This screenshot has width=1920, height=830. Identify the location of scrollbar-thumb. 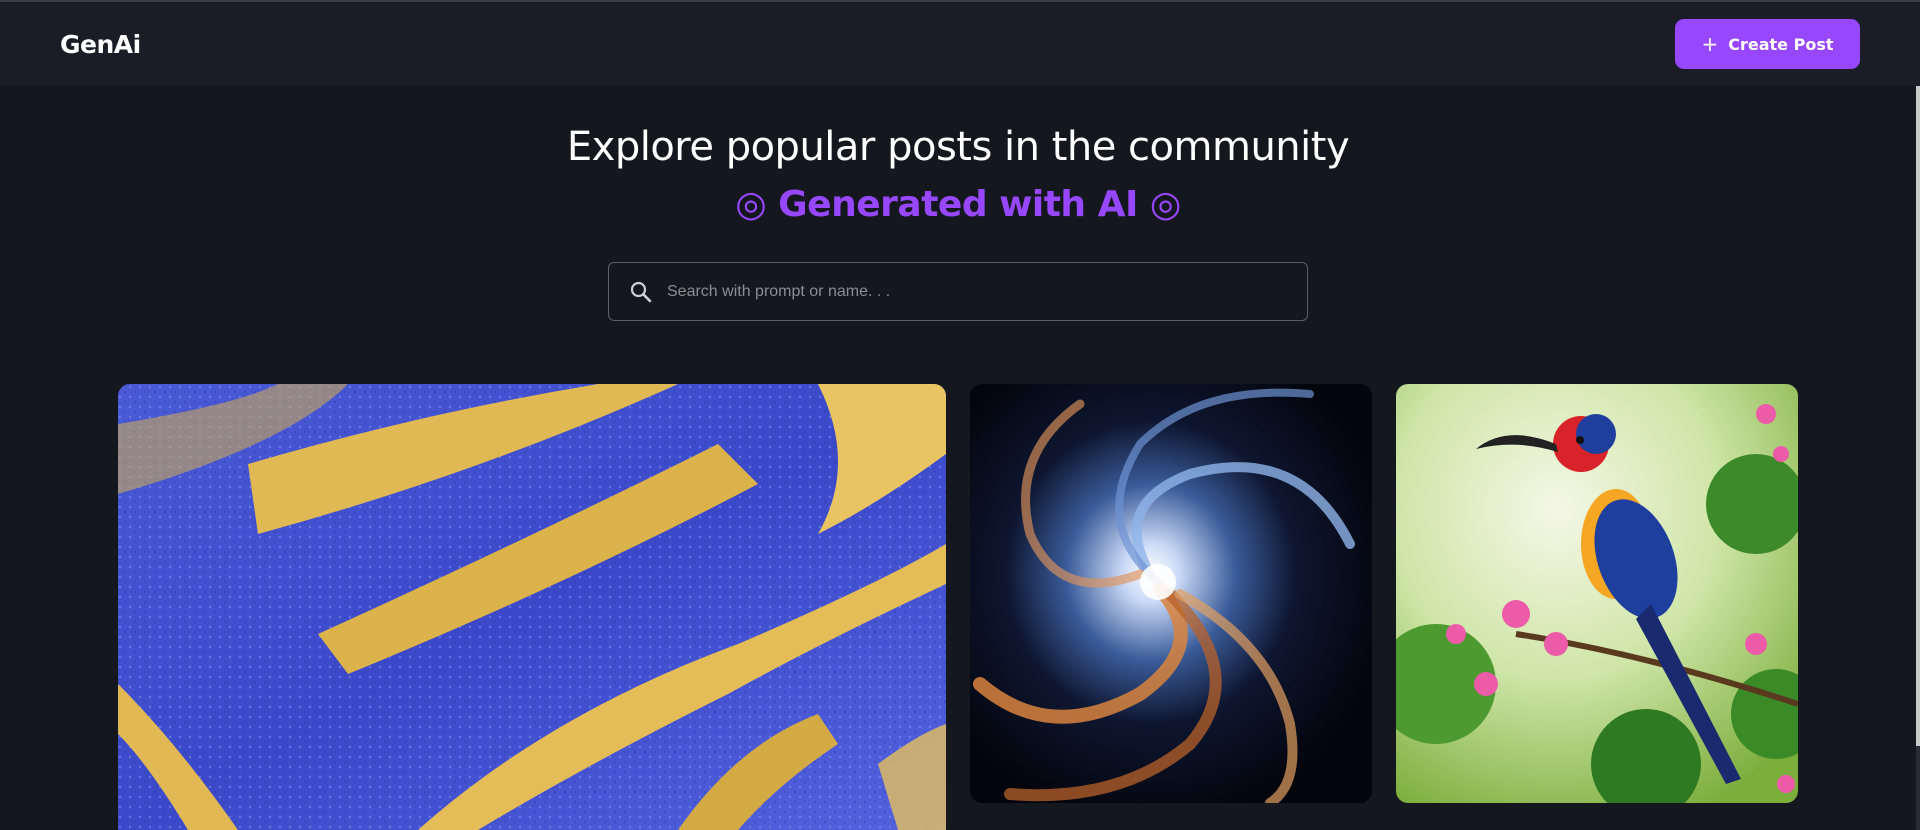
(1918, 416).